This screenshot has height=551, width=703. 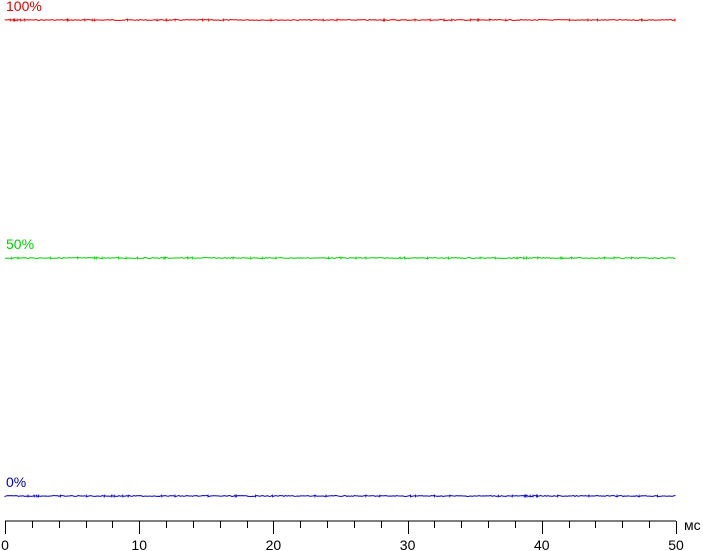 I want to click on x-tick-label: 30, so click(x=408, y=544).